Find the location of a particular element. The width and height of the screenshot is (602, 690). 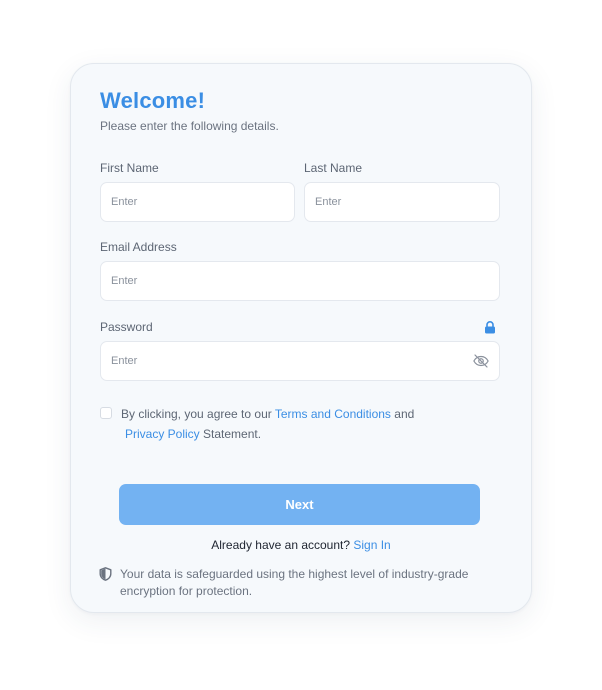

lock-icon is located at coordinates (490, 327).